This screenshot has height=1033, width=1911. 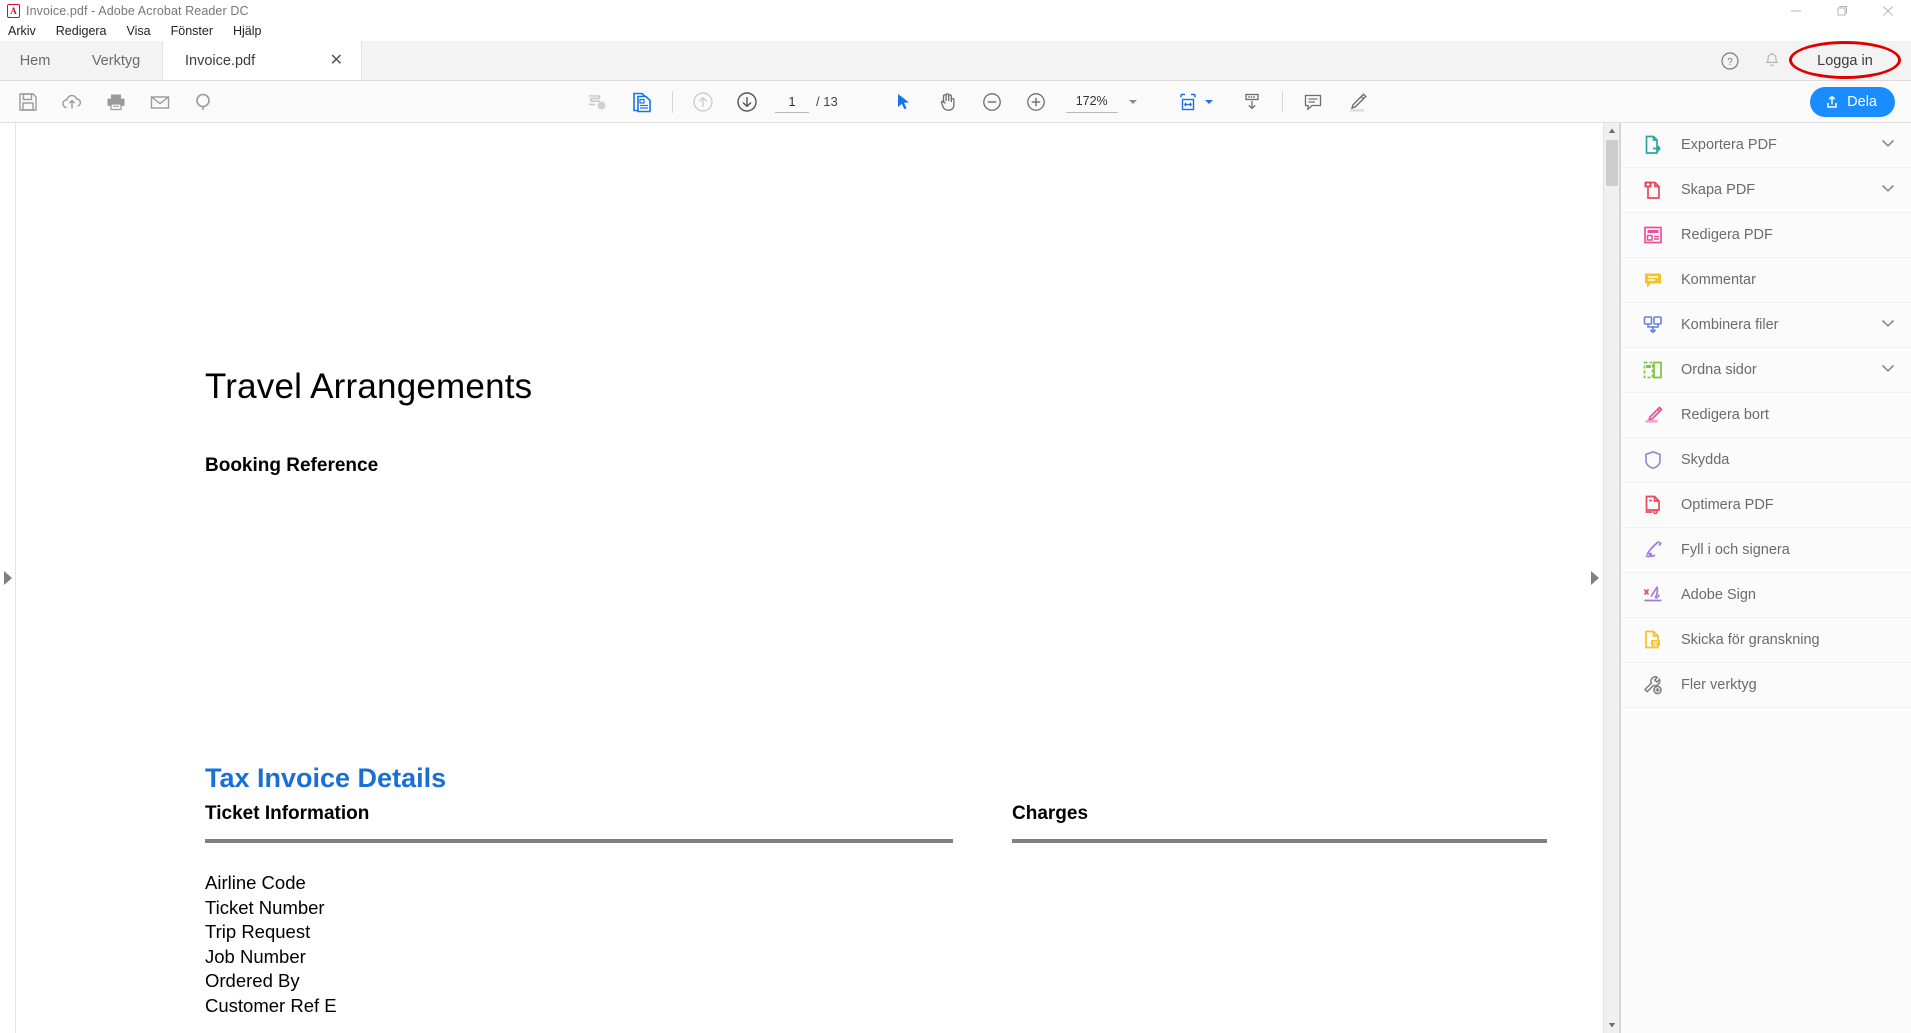 I want to click on zoom-out-icon, so click(x=992, y=102).